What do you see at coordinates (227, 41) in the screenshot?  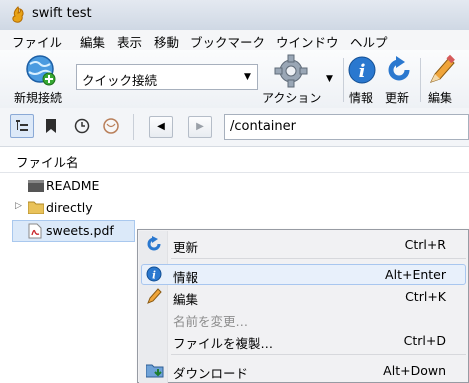 I see `menu-bookmark: ブックマーク` at bounding box center [227, 41].